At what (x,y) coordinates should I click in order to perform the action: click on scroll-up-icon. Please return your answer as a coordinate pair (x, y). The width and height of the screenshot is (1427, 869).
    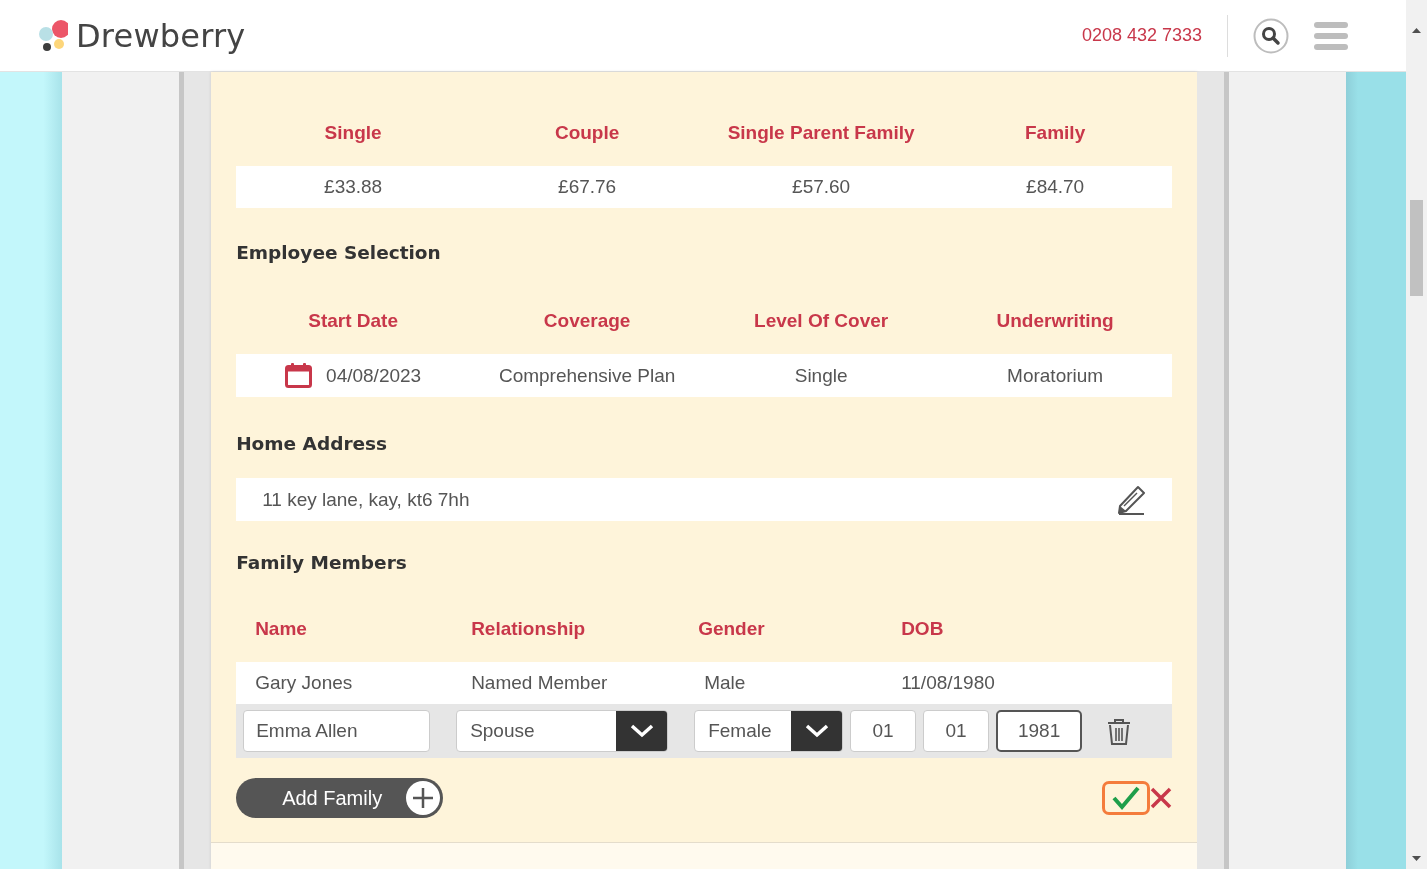
    Looking at the image, I should click on (1417, 30).